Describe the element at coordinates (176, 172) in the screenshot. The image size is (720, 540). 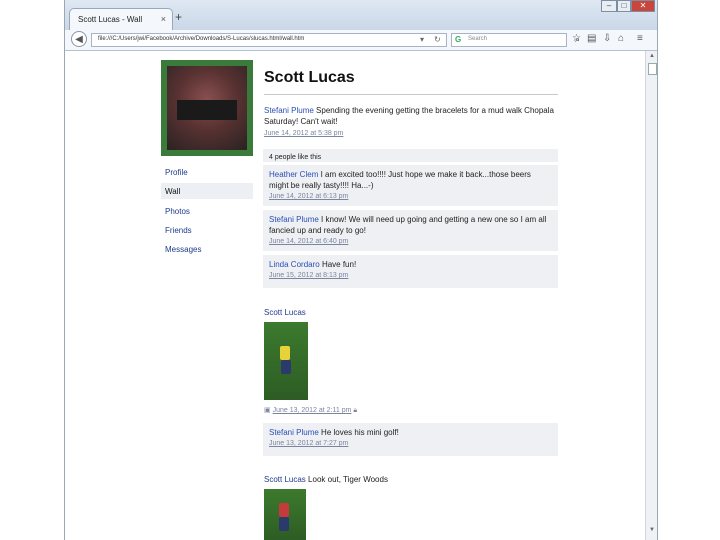
I see `nav-profile: Profile` at that location.